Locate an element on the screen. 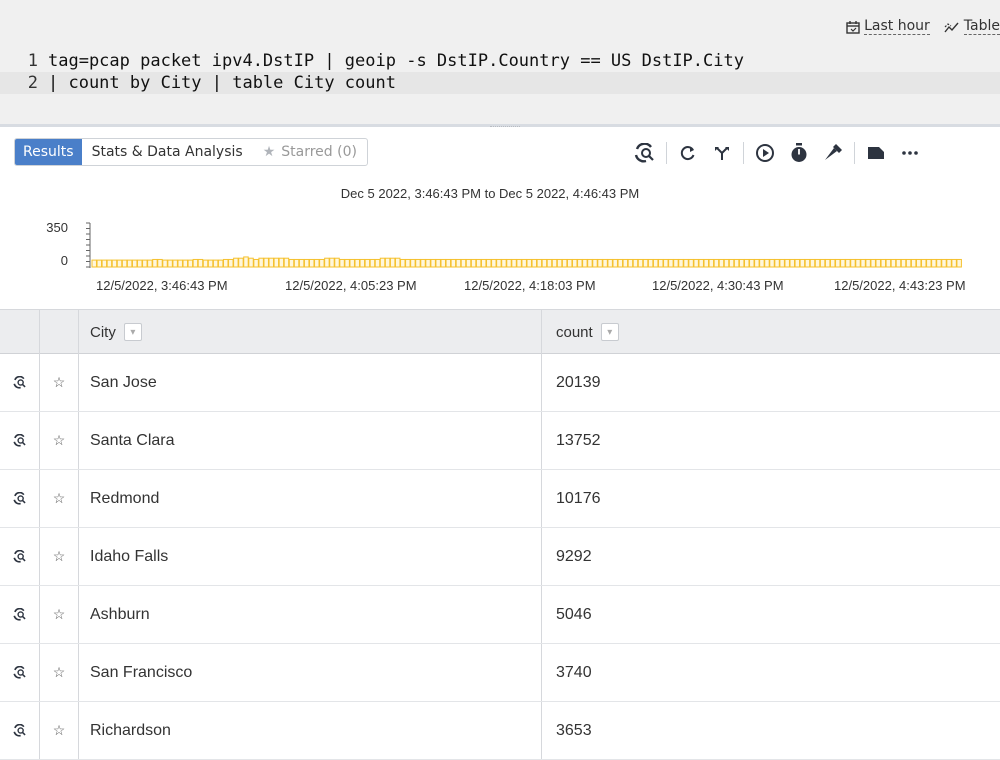 The height and width of the screenshot is (760, 1000). header-cell-city: City ▾ is located at coordinates (310, 332).